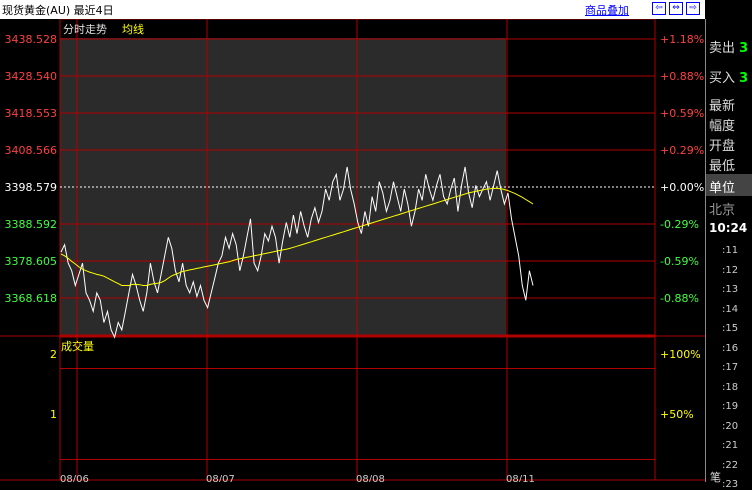  Describe the element at coordinates (730, 387) in the screenshot. I see `time-tick-label: :18` at that location.